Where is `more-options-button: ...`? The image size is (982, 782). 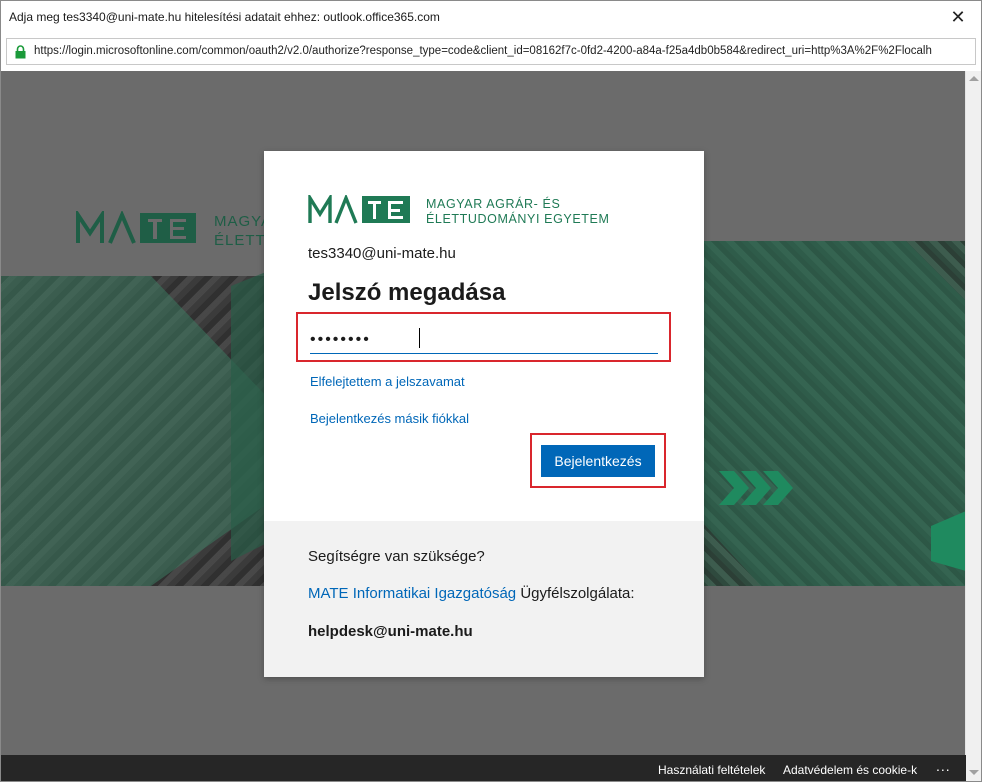
more-options-button: ... is located at coordinates (943, 766).